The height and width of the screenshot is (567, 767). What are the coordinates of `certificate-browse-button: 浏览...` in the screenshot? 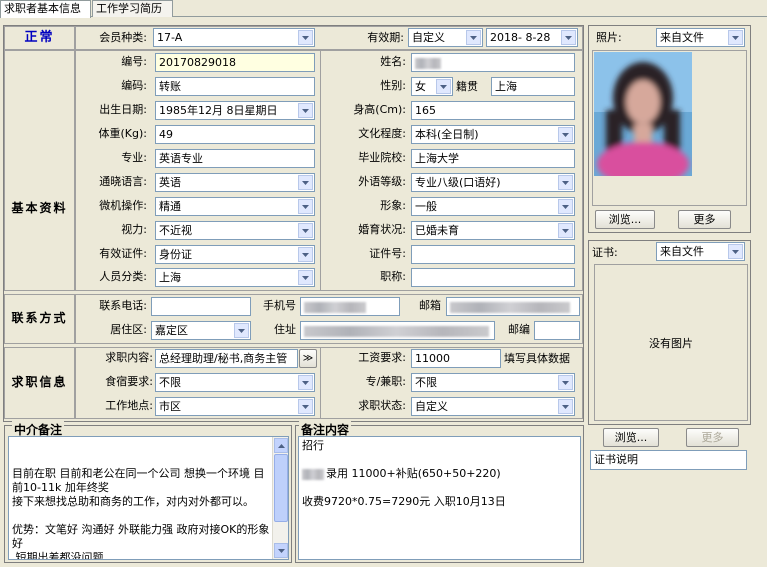 It's located at (631, 437).